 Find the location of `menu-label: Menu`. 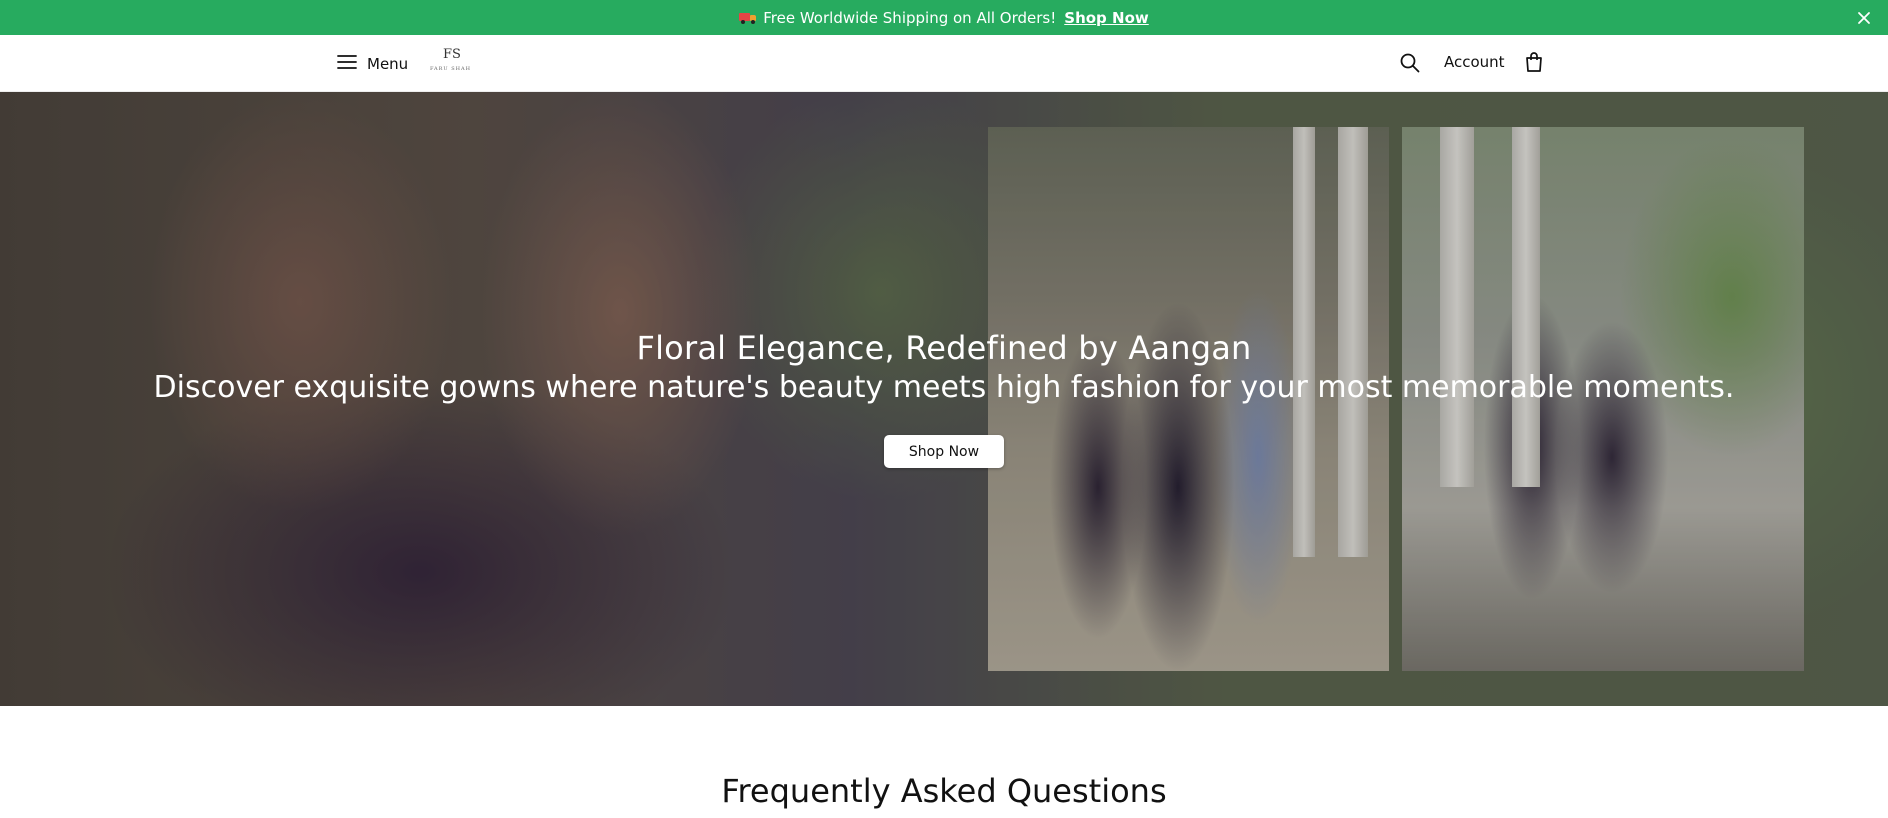

menu-label: Menu is located at coordinates (388, 64).